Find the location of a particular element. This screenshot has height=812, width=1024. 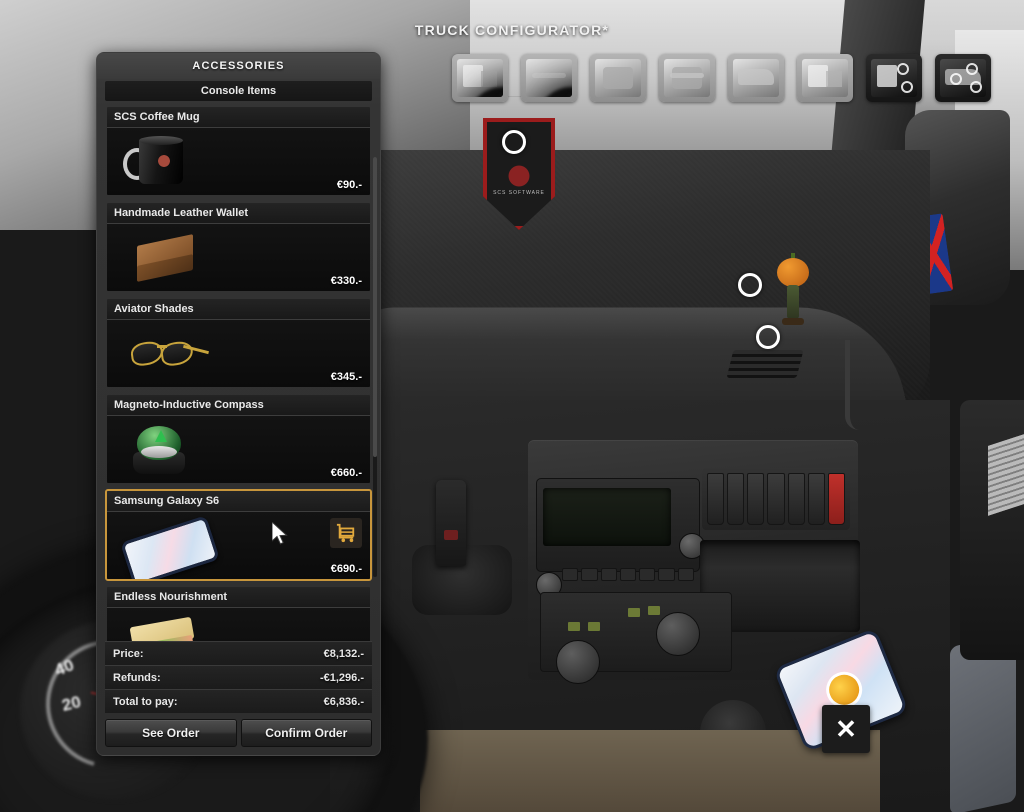

grab-handle is located at coordinates (856, 385).